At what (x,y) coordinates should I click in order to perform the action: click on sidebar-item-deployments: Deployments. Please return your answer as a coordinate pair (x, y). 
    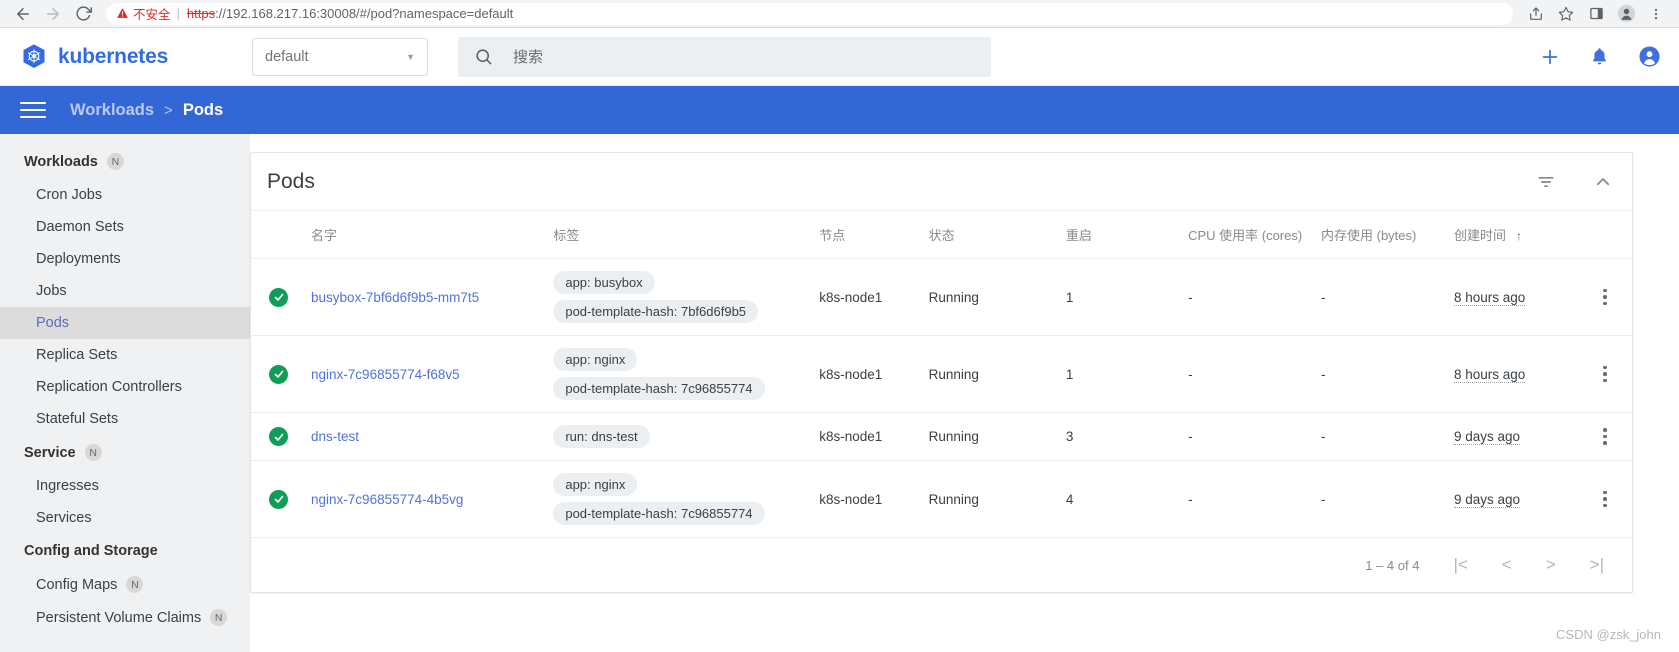
    Looking at the image, I should click on (125, 259).